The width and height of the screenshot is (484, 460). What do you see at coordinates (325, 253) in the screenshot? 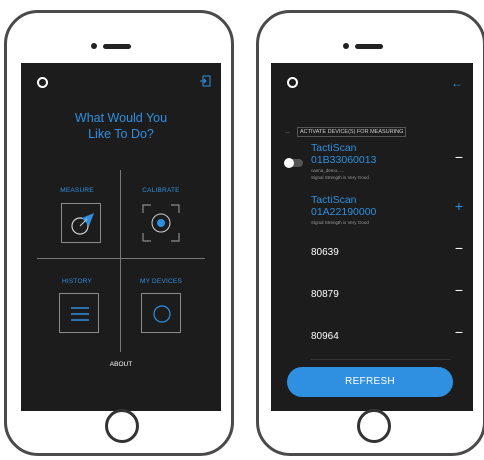
I see `device-name: 80639` at bounding box center [325, 253].